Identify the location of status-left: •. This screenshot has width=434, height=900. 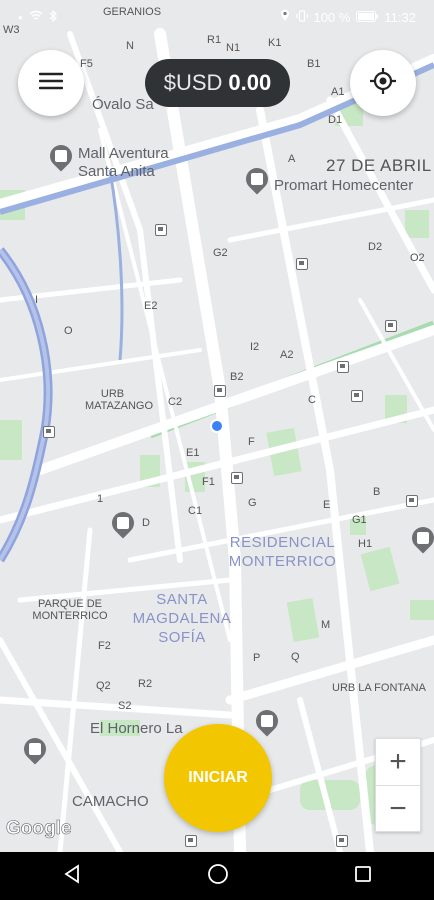
(37, 17).